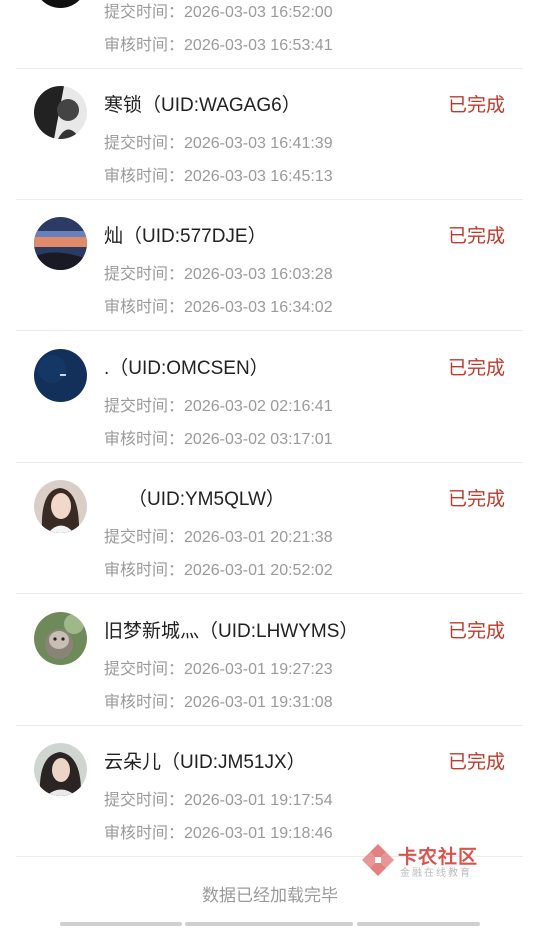 The width and height of the screenshot is (540, 928). What do you see at coordinates (258, 45) in the screenshot?
I see `review-time-value: 2026-03-03 16:53:41` at bounding box center [258, 45].